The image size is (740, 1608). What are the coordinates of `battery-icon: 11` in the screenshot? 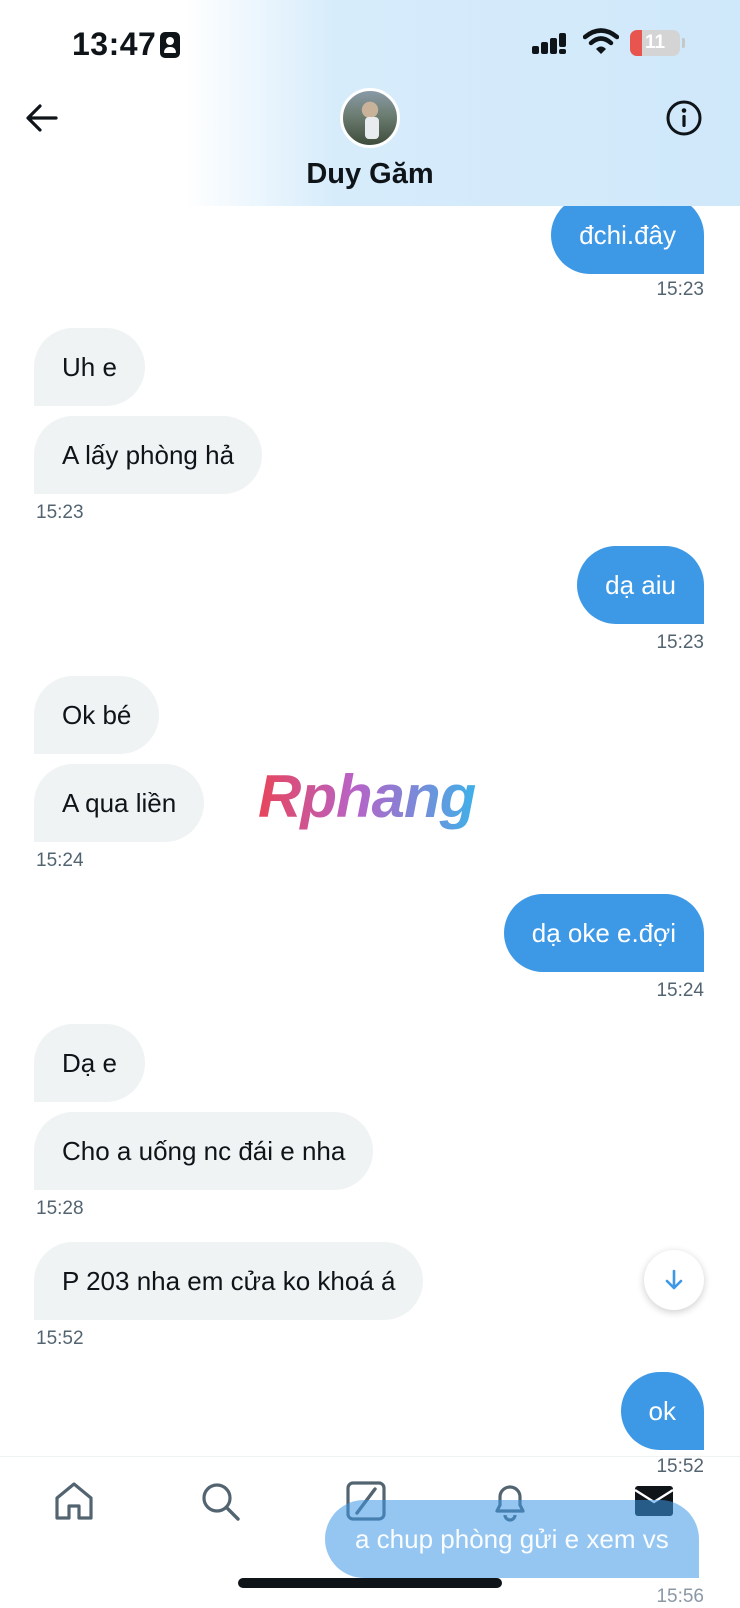 It's located at (655, 43).